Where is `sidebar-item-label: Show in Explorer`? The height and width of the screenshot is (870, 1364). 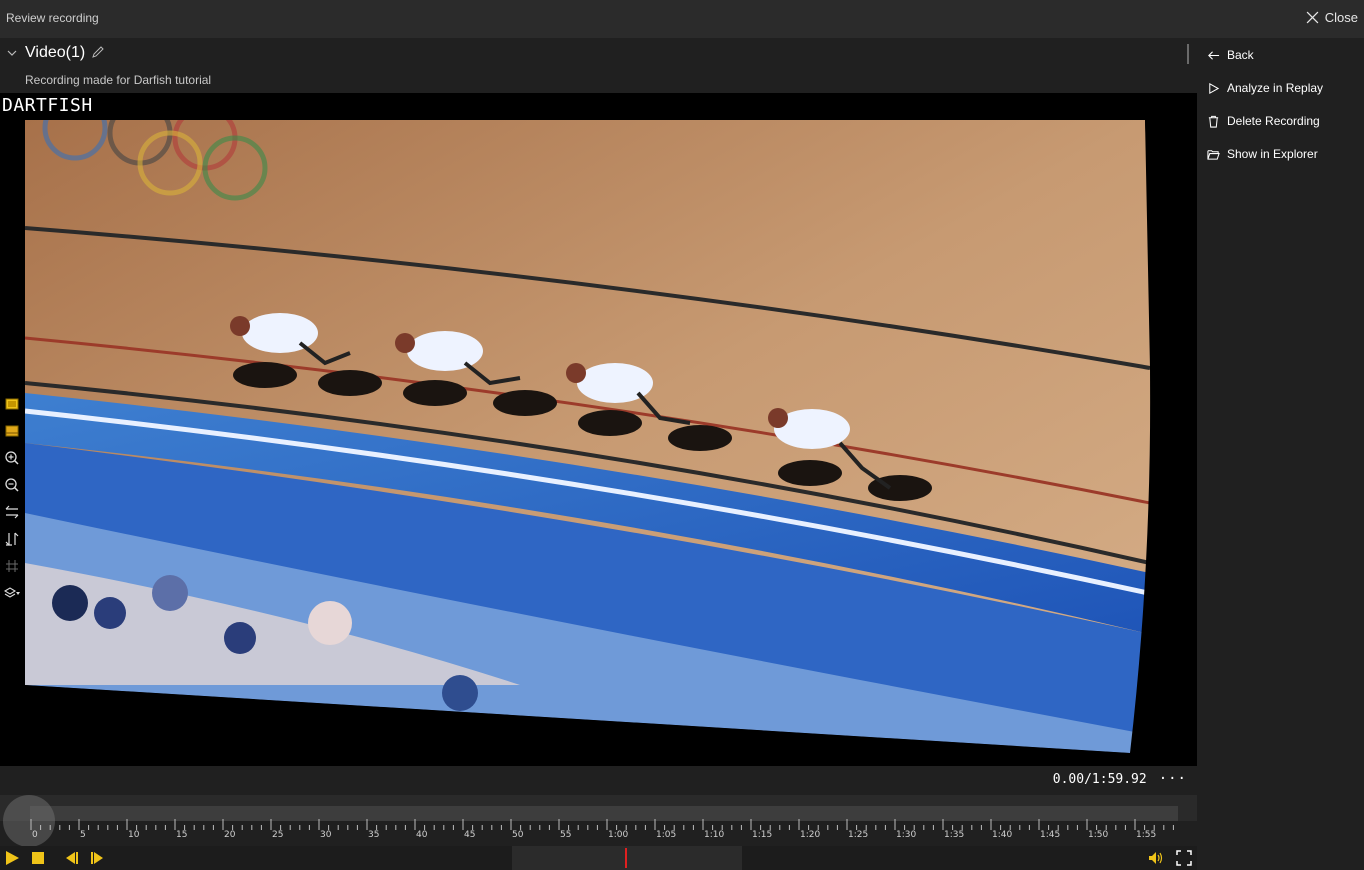 sidebar-item-label: Show in Explorer is located at coordinates (1272, 154).